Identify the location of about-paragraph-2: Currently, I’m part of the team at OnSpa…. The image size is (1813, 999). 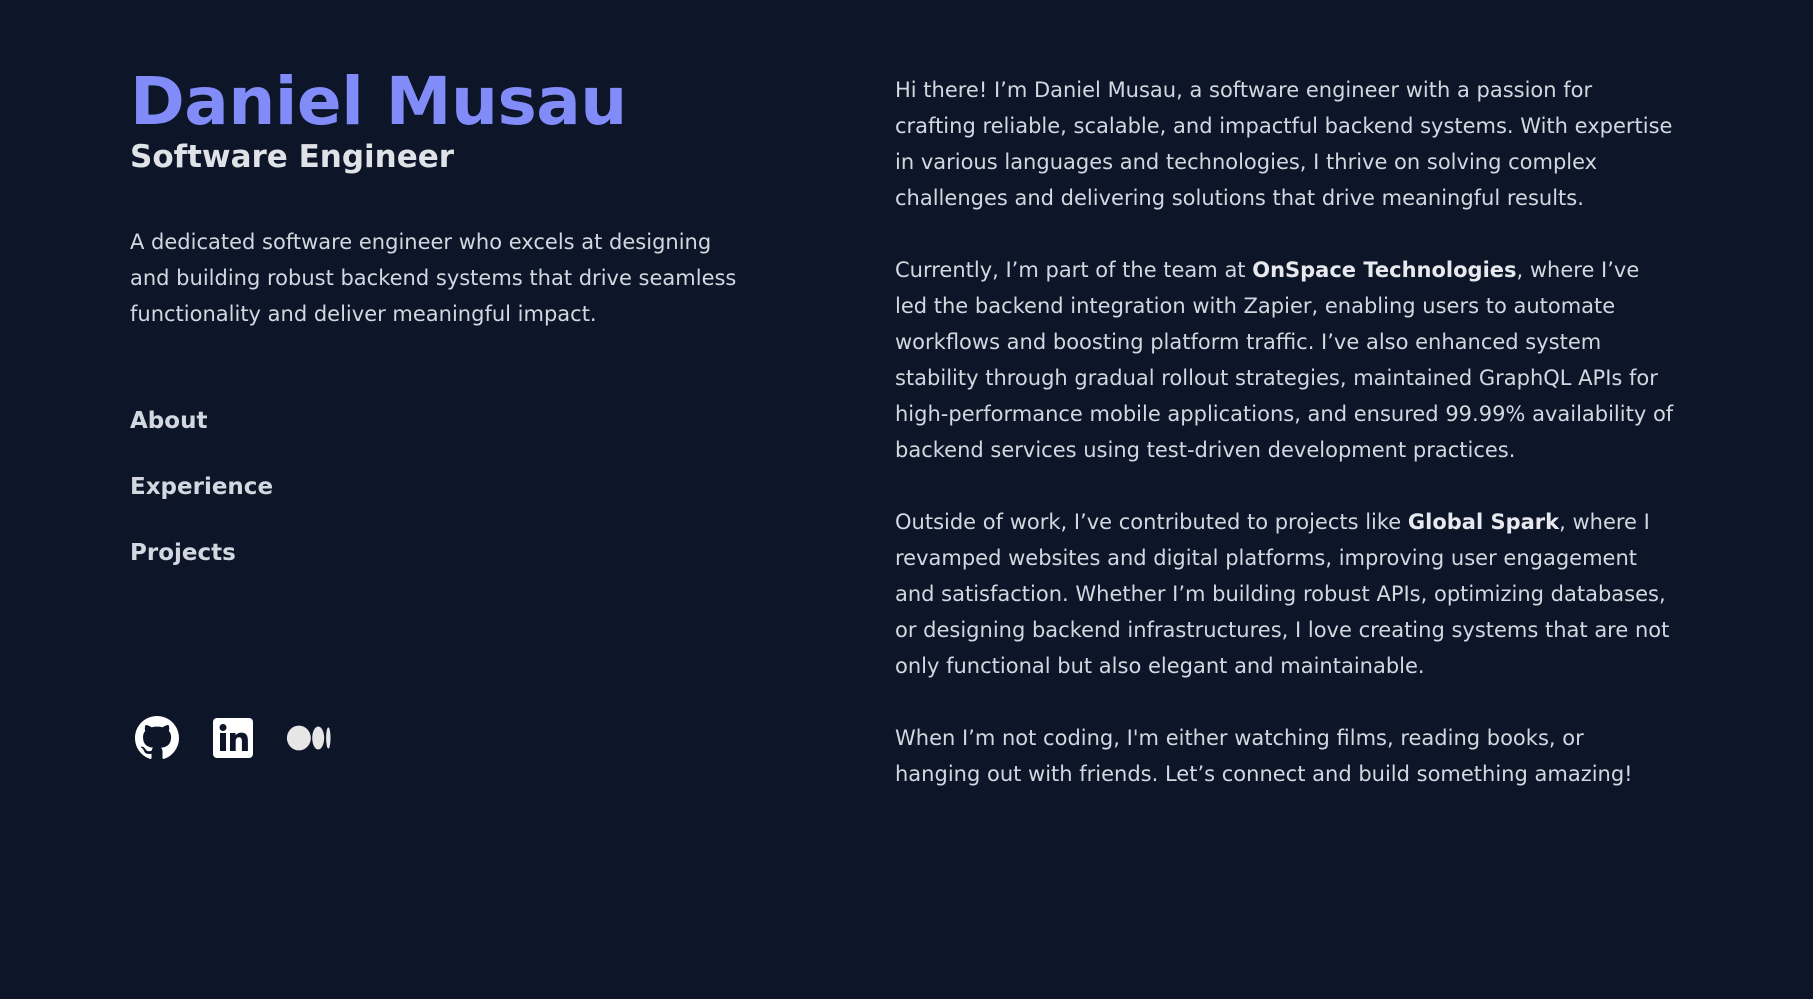
(1285, 360).